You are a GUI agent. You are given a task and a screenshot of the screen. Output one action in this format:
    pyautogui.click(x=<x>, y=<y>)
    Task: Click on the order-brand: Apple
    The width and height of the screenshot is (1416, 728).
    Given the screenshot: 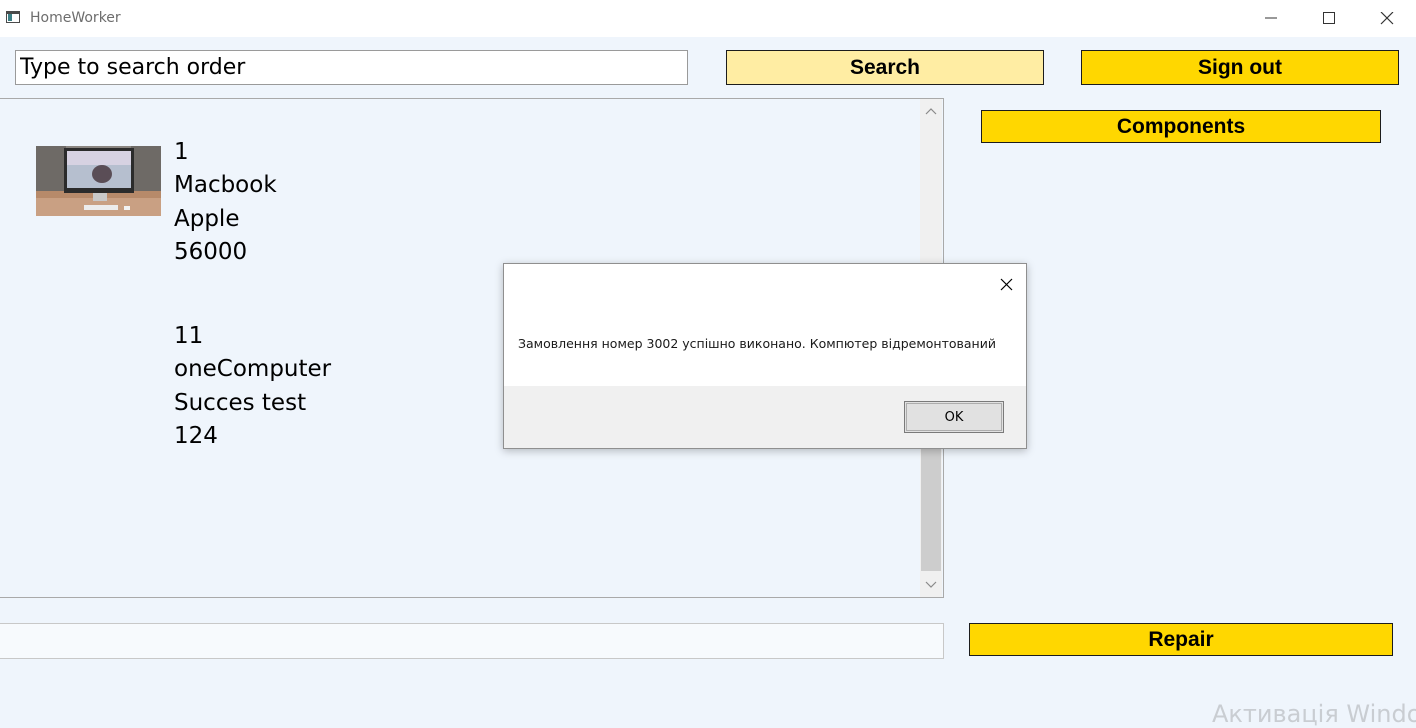 What is the action you would take?
    pyautogui.click(x=207, y=218)
    